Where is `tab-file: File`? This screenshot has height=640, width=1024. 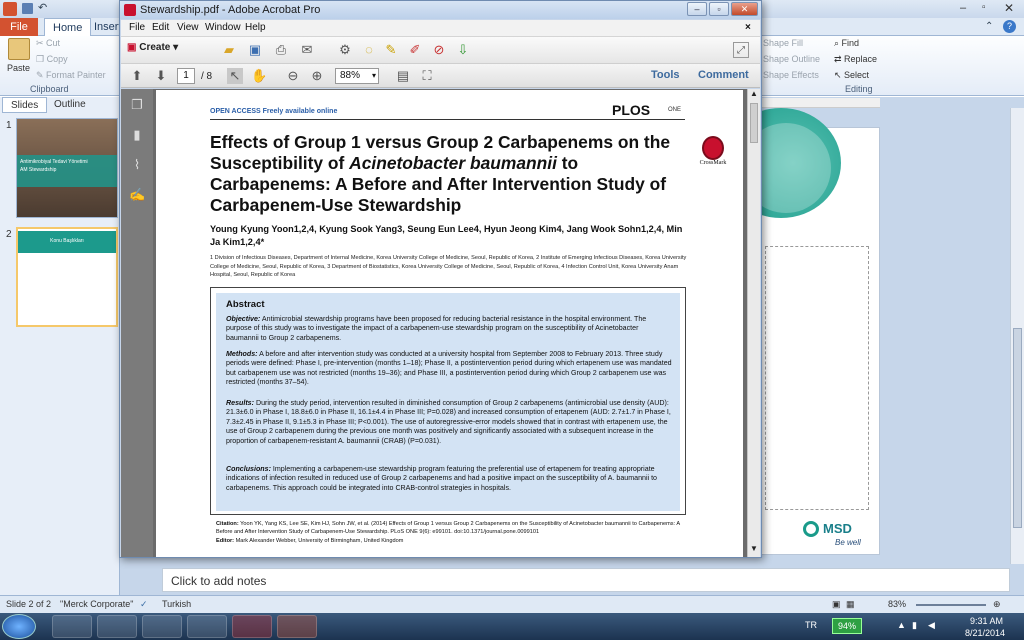 tab-file: File is located at coordinates (19, 27).